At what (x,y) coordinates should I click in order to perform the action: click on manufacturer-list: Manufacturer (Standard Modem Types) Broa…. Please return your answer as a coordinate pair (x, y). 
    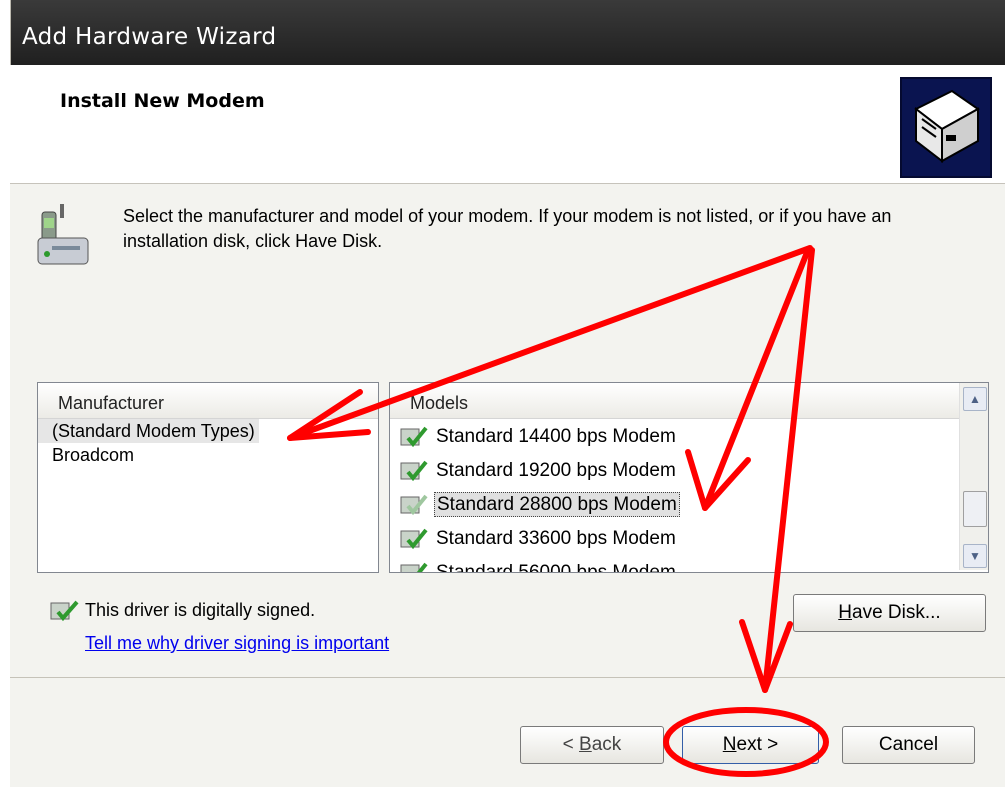
    Looking at the image, I should click on (208, 477).